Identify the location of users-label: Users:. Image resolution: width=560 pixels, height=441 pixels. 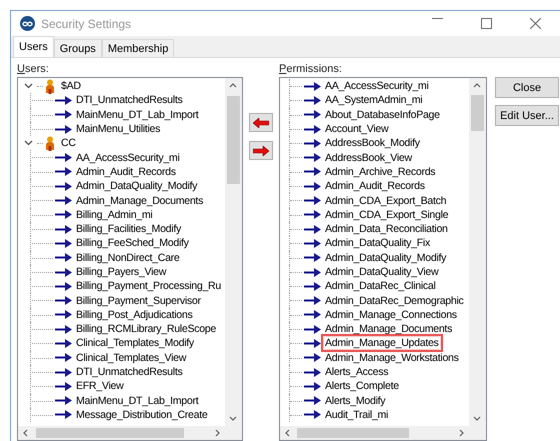
(33, 69).